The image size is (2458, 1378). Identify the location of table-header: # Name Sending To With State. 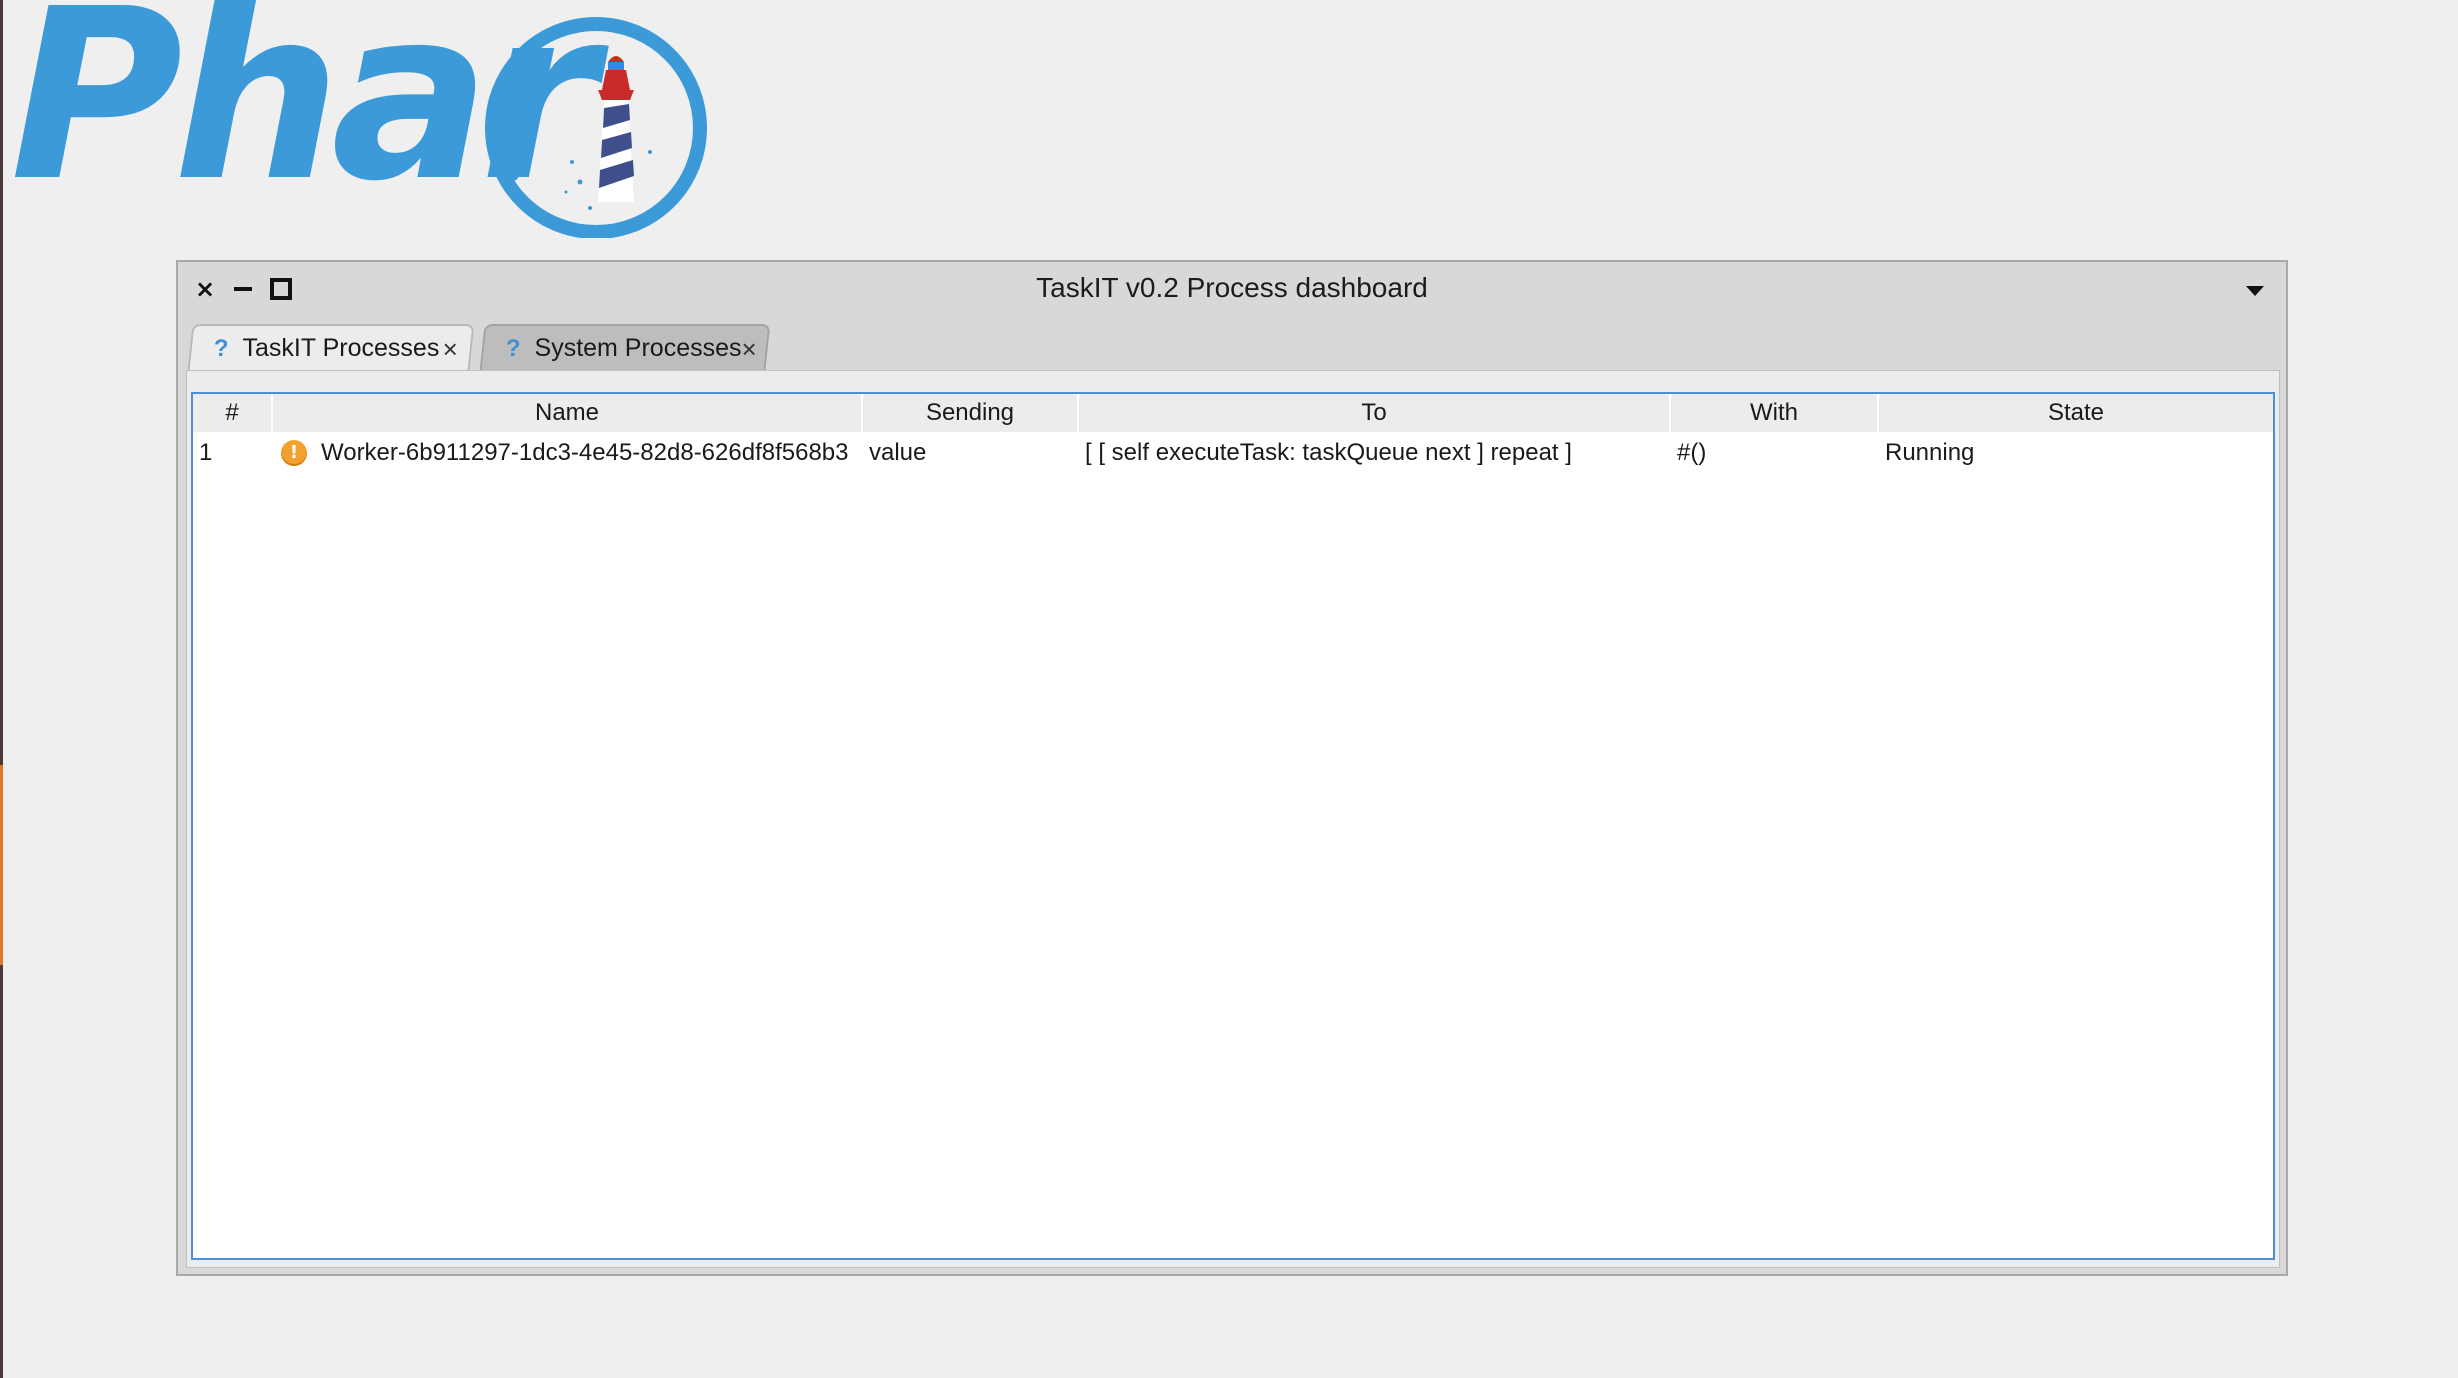
(1233, 413).